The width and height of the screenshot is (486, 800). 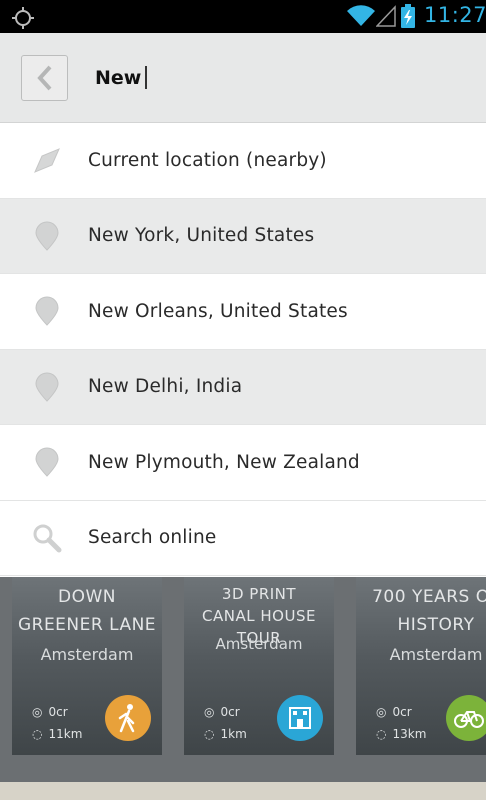 I want to click on suggestion-new-plymouth: New Plymouth, New Zealand, so click(x=243, y=463).